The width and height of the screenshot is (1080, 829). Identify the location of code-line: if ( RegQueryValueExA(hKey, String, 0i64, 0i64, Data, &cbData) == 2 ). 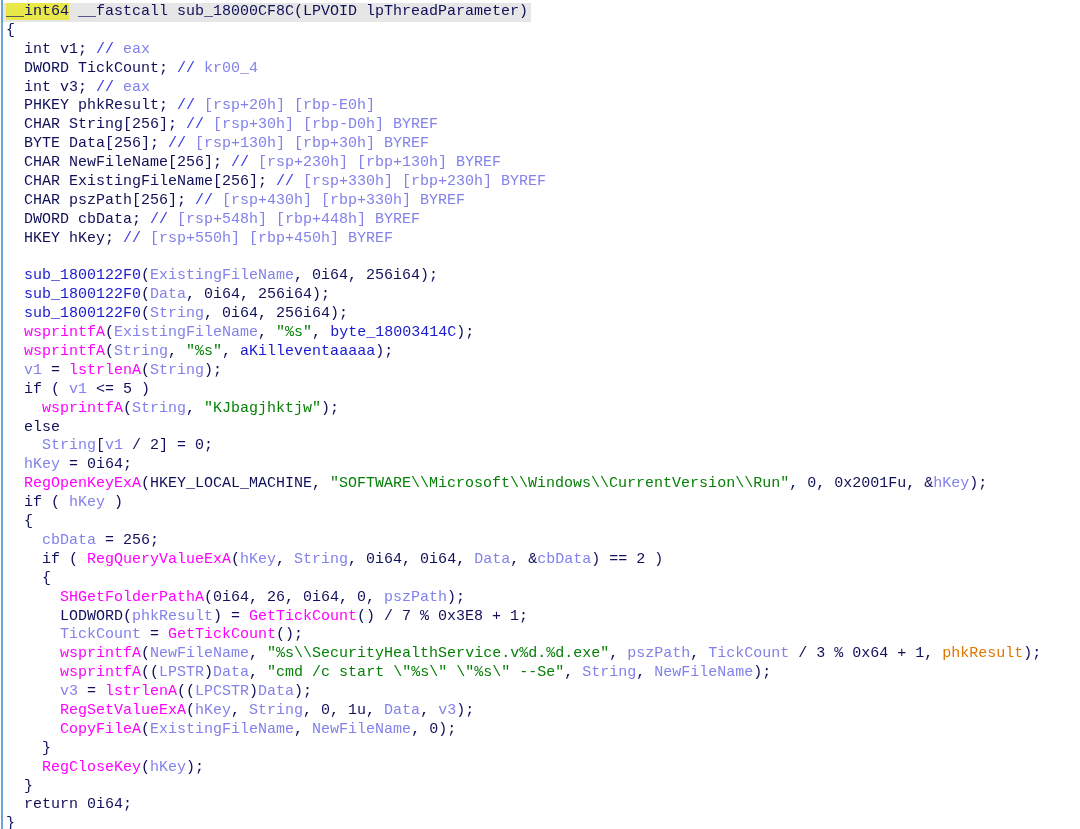
(352, 560).